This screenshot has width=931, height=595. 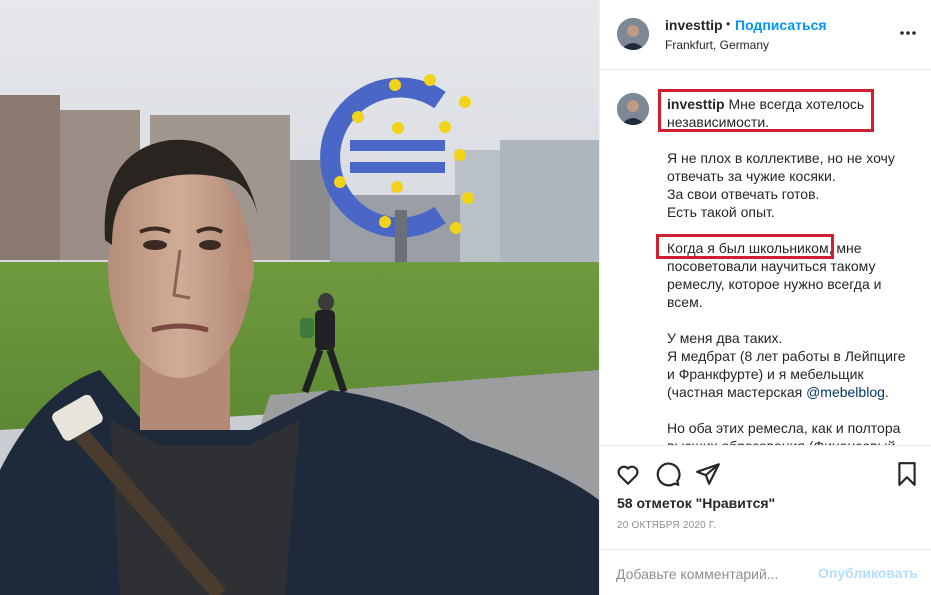 I want to click on share-icon, so click(x=708, y=474).